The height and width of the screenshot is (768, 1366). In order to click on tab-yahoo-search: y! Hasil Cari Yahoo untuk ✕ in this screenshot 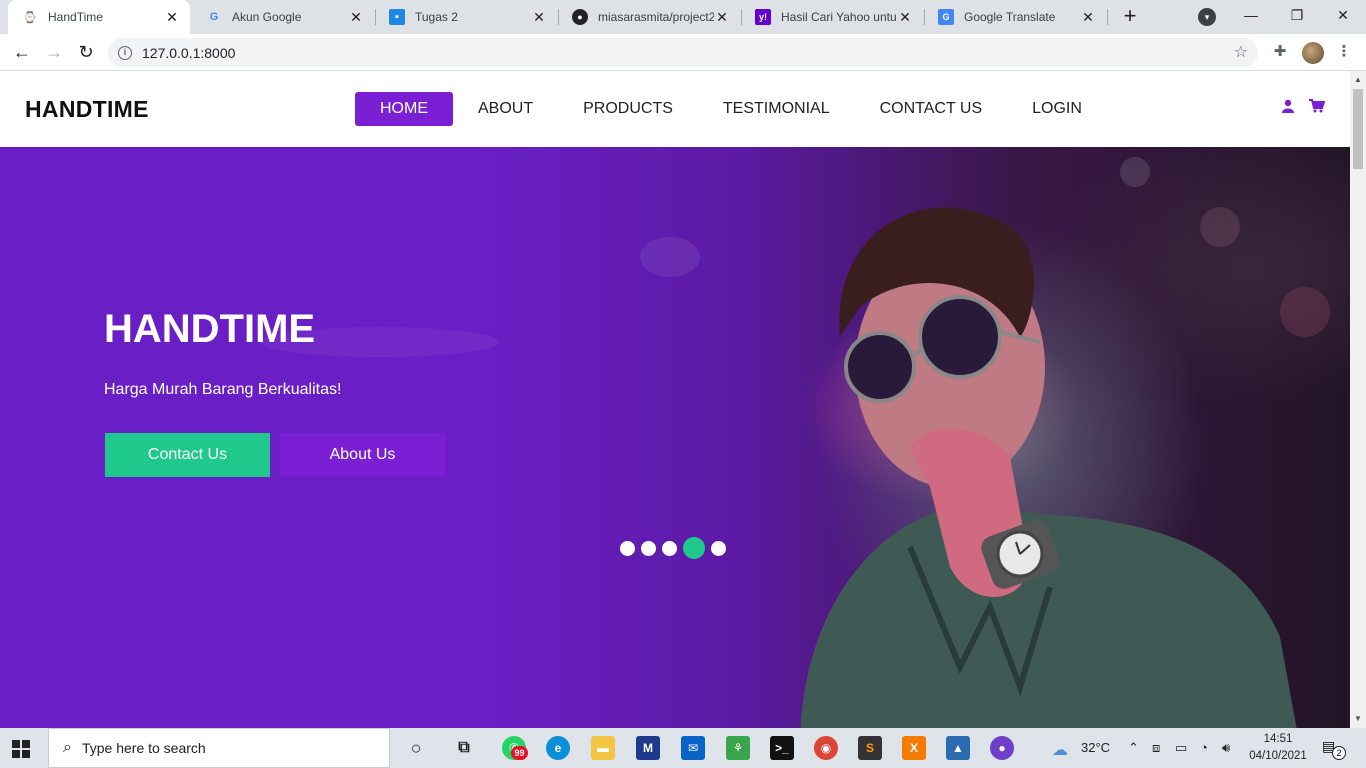, I will do `click(832, 17)`.